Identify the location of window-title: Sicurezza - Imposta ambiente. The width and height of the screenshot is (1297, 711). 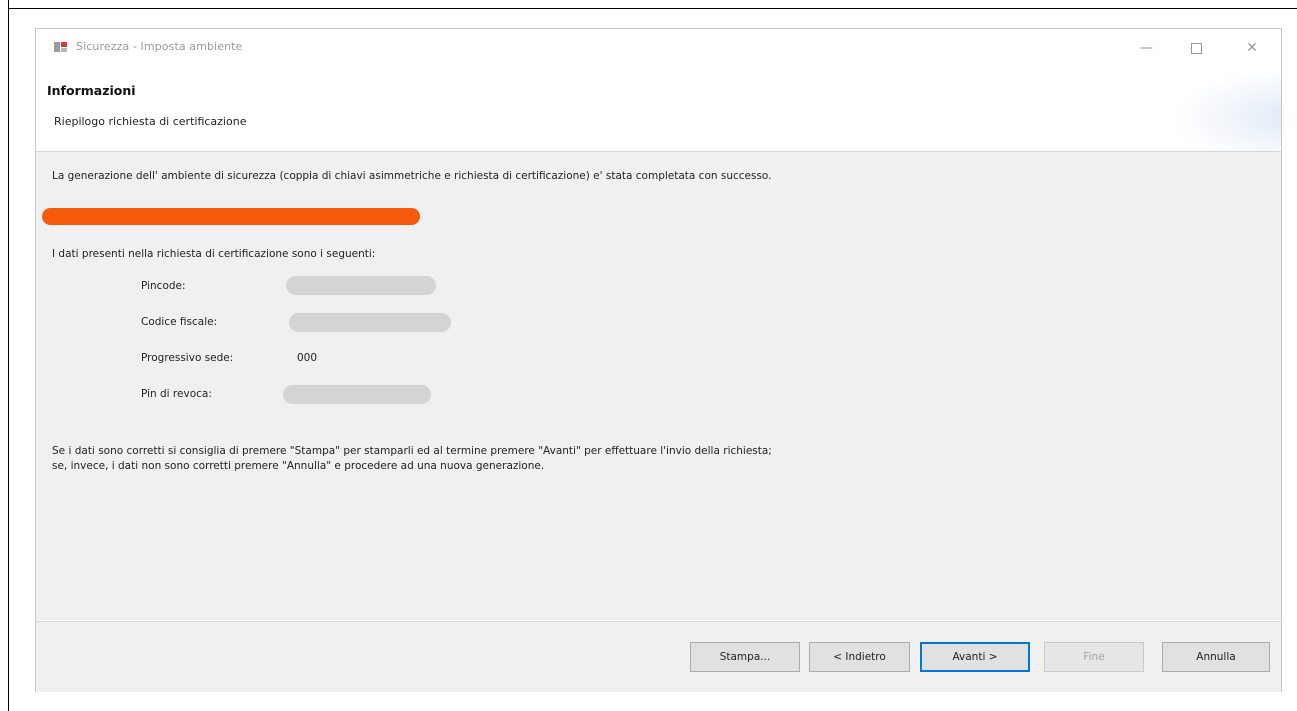
(159, 46).